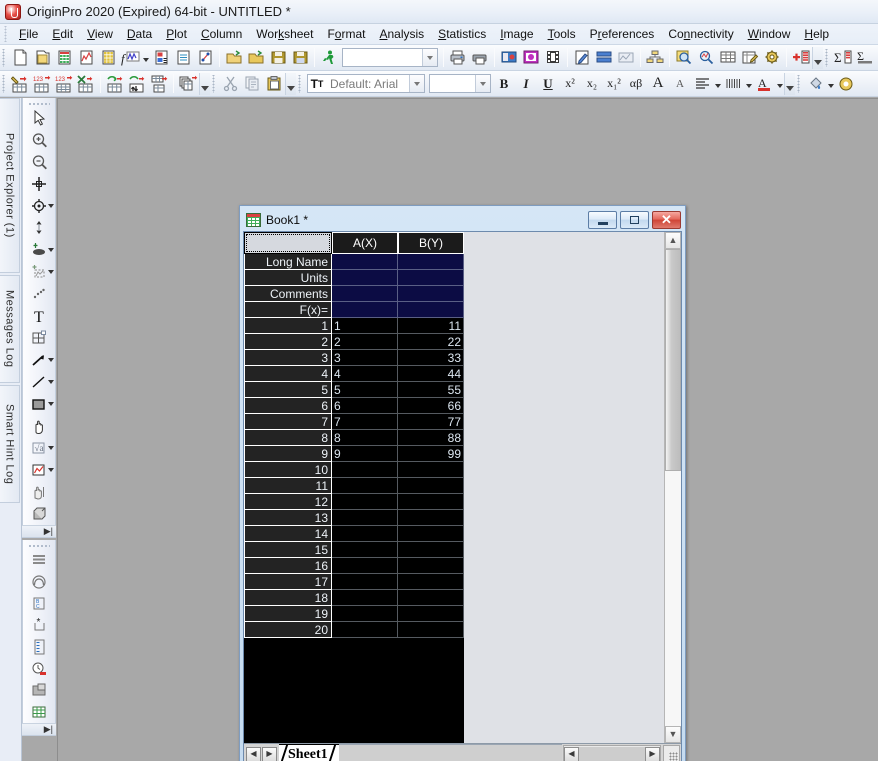 The image size is (878, 761). I want to click on zoom-in-icon, so click(684, 58).